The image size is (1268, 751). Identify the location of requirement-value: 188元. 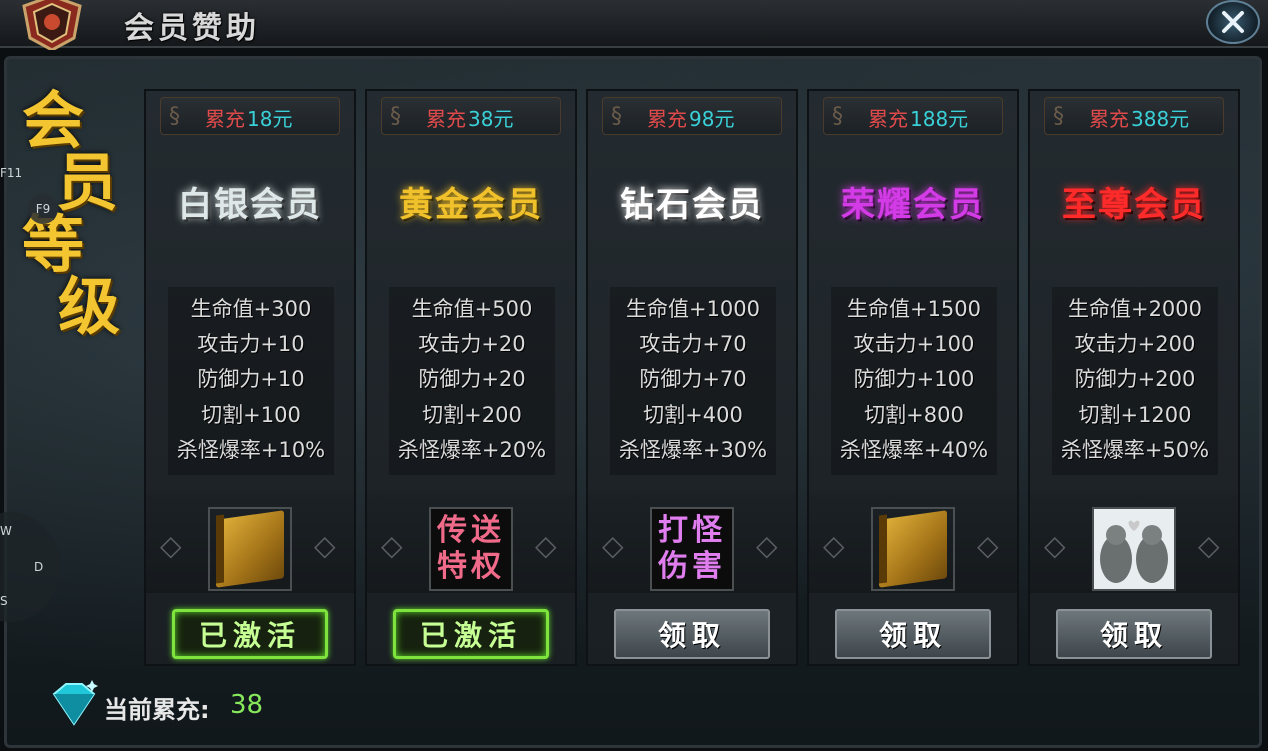
(939, 119).